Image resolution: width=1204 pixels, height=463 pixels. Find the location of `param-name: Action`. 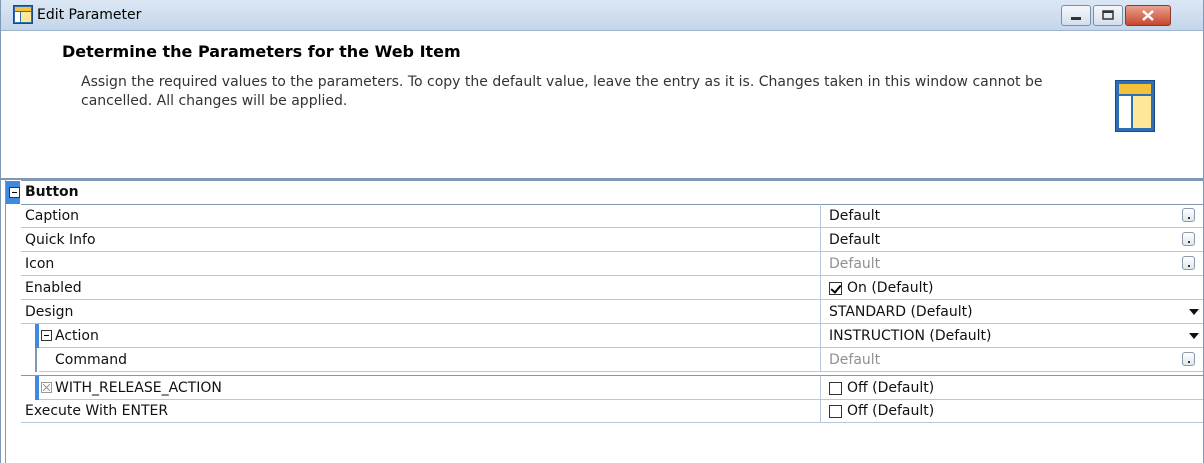

param-name: Action is located at coordinates (77, 336).